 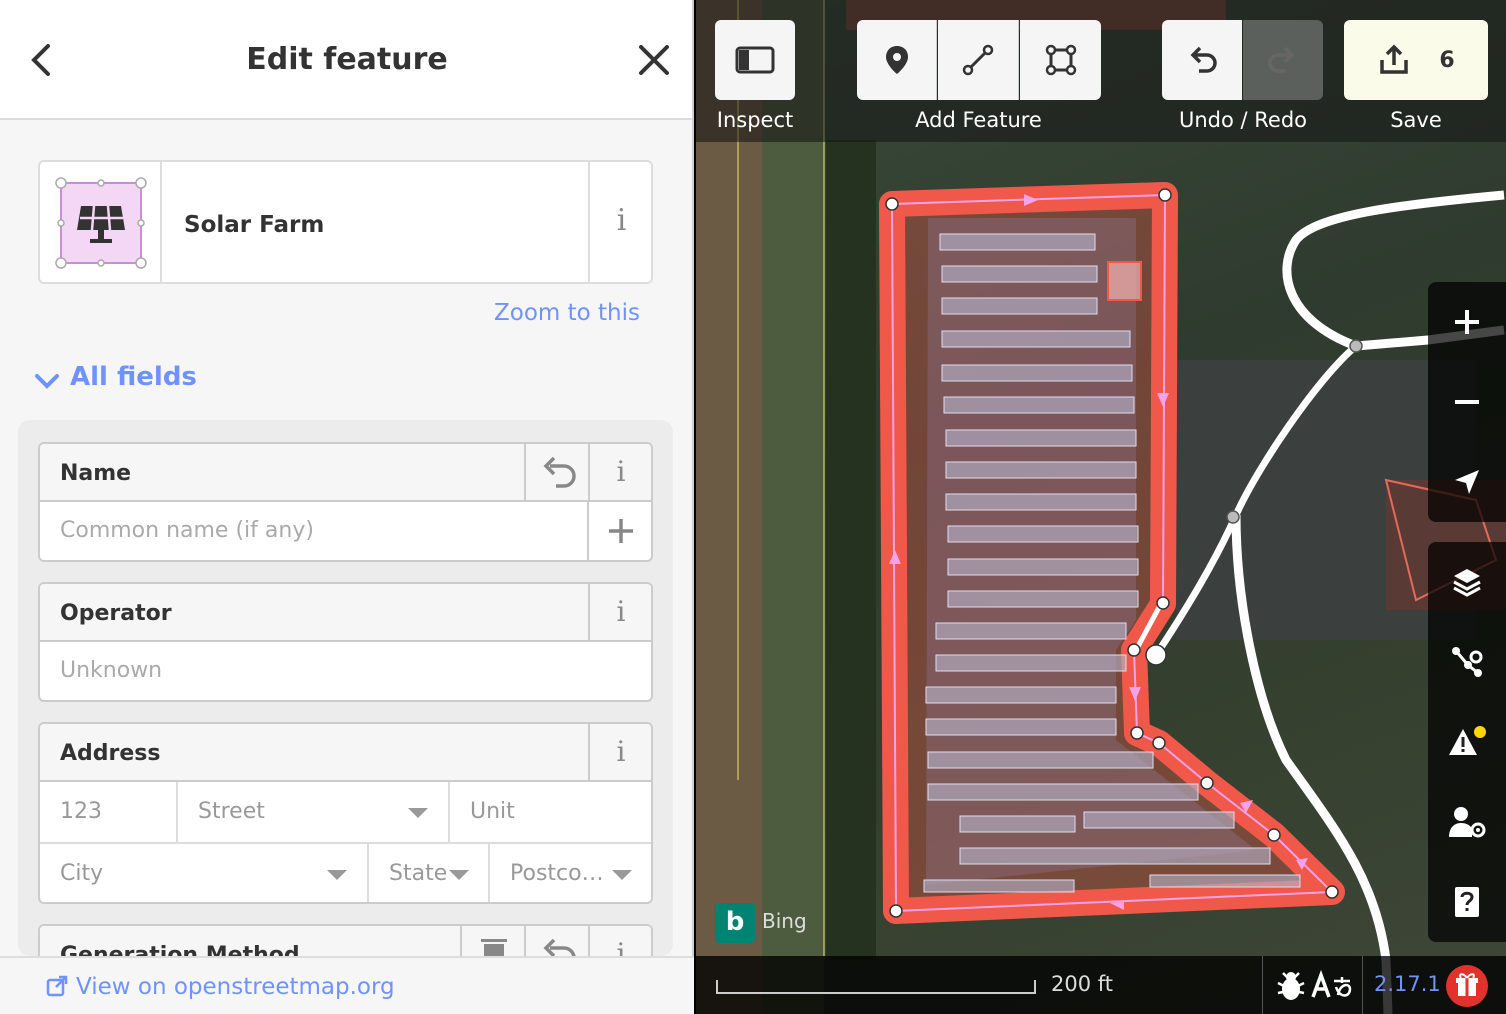 What do you see at coordinates (235, 987) in the screenshot?
I see `view-on-osm-label: View on openstreetmap.org` at bounding box center [235, 987].